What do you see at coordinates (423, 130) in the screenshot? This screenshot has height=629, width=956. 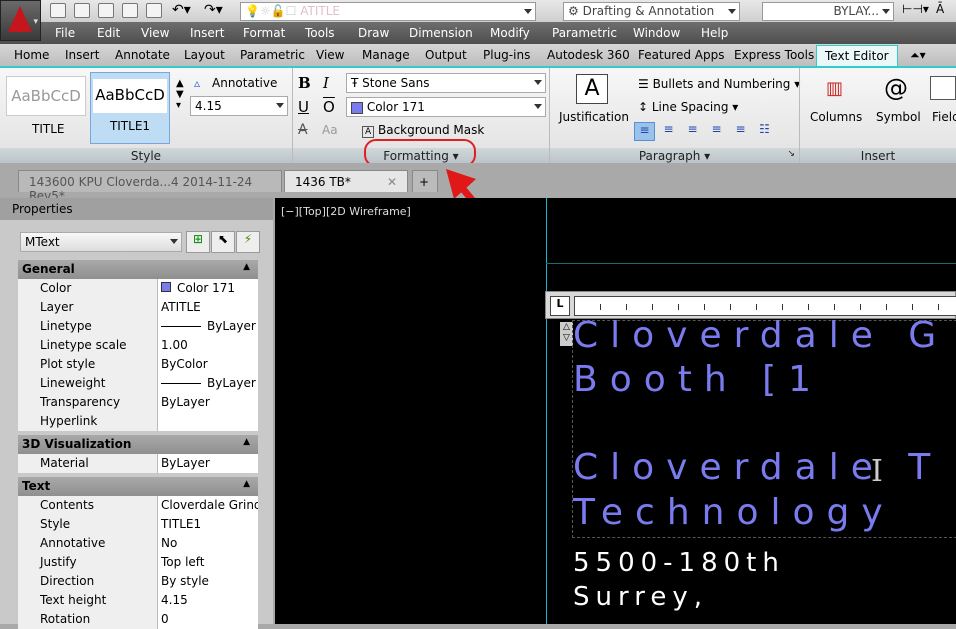 I see `background-mask-button: A Background Mask` at bounding box center [423, 130].